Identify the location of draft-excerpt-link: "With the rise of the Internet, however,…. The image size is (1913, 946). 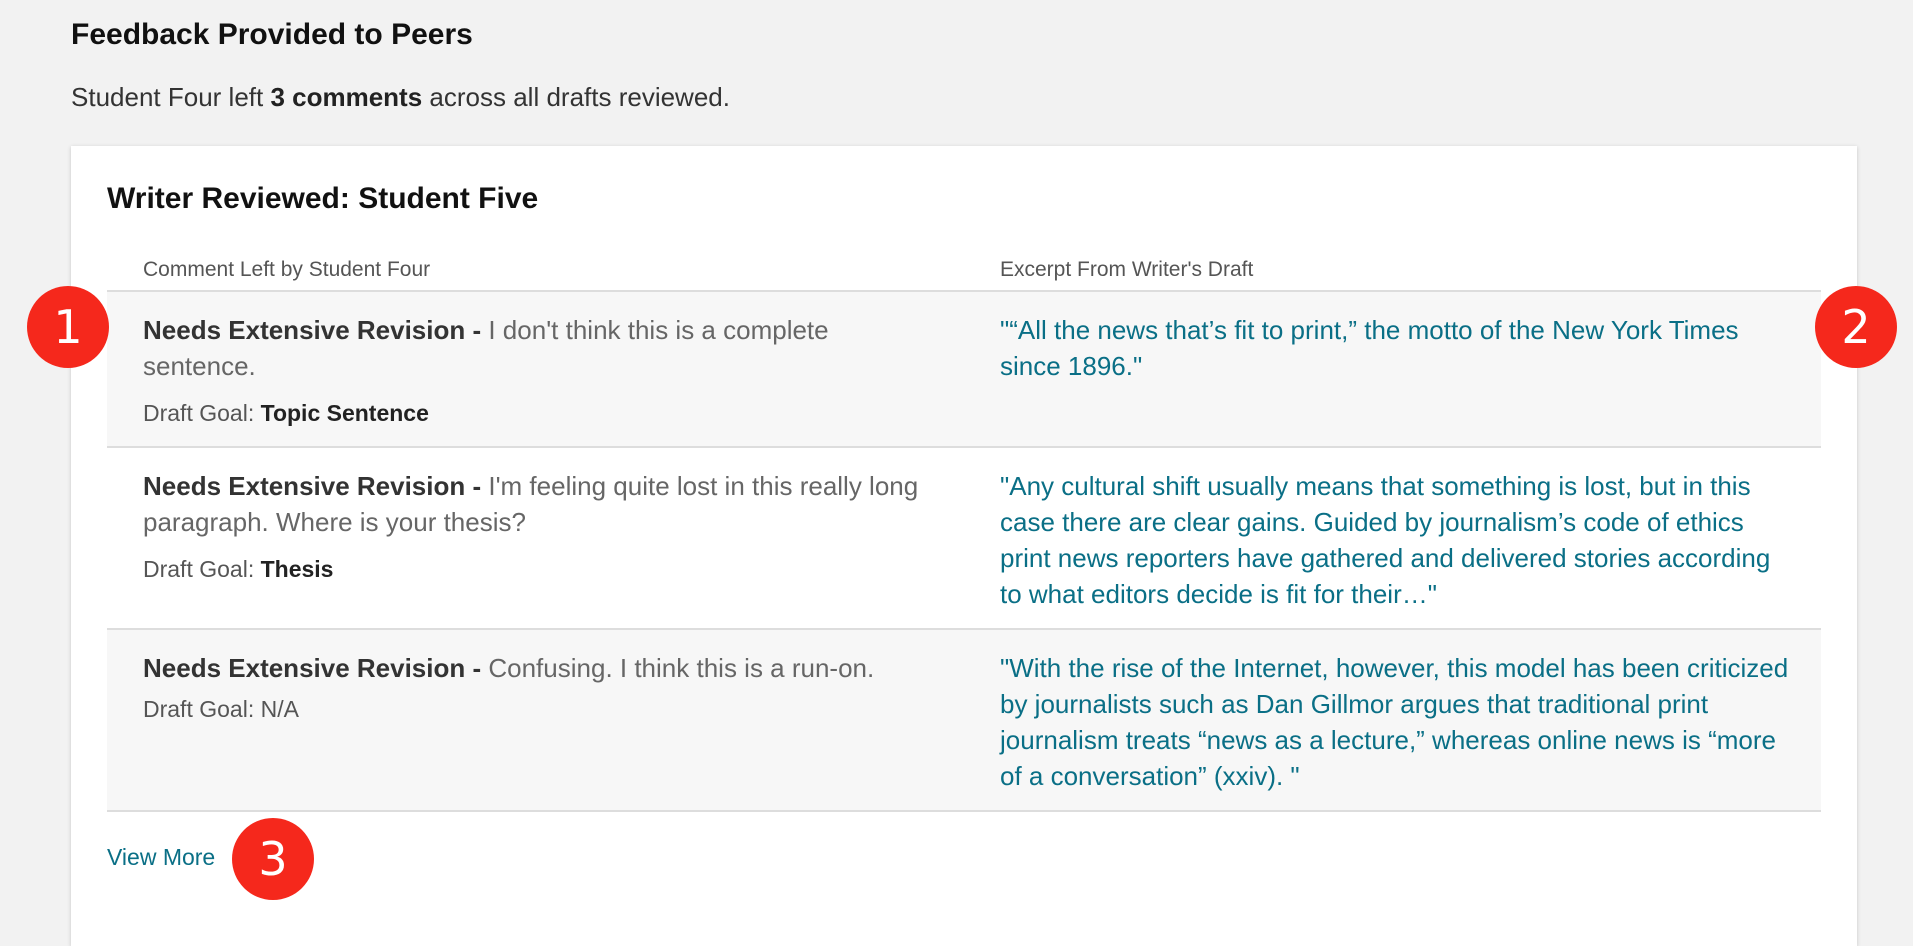
(1395, 722).